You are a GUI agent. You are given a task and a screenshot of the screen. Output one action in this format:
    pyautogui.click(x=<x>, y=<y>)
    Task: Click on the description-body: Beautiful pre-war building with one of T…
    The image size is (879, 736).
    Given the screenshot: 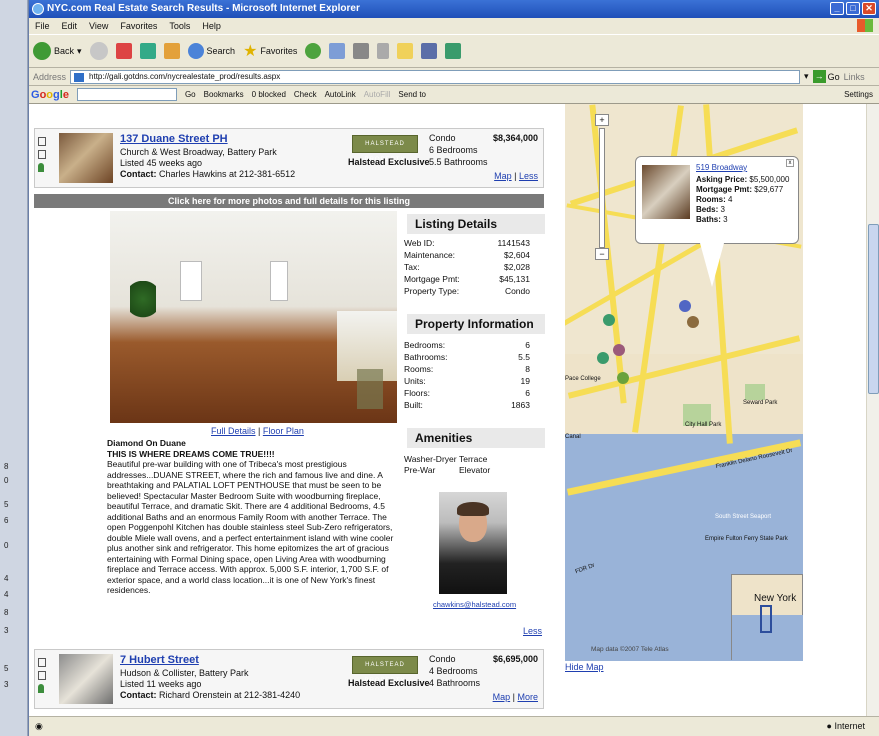 What is the action you would take?
    pyautogui.click(x=250, y=527)
    